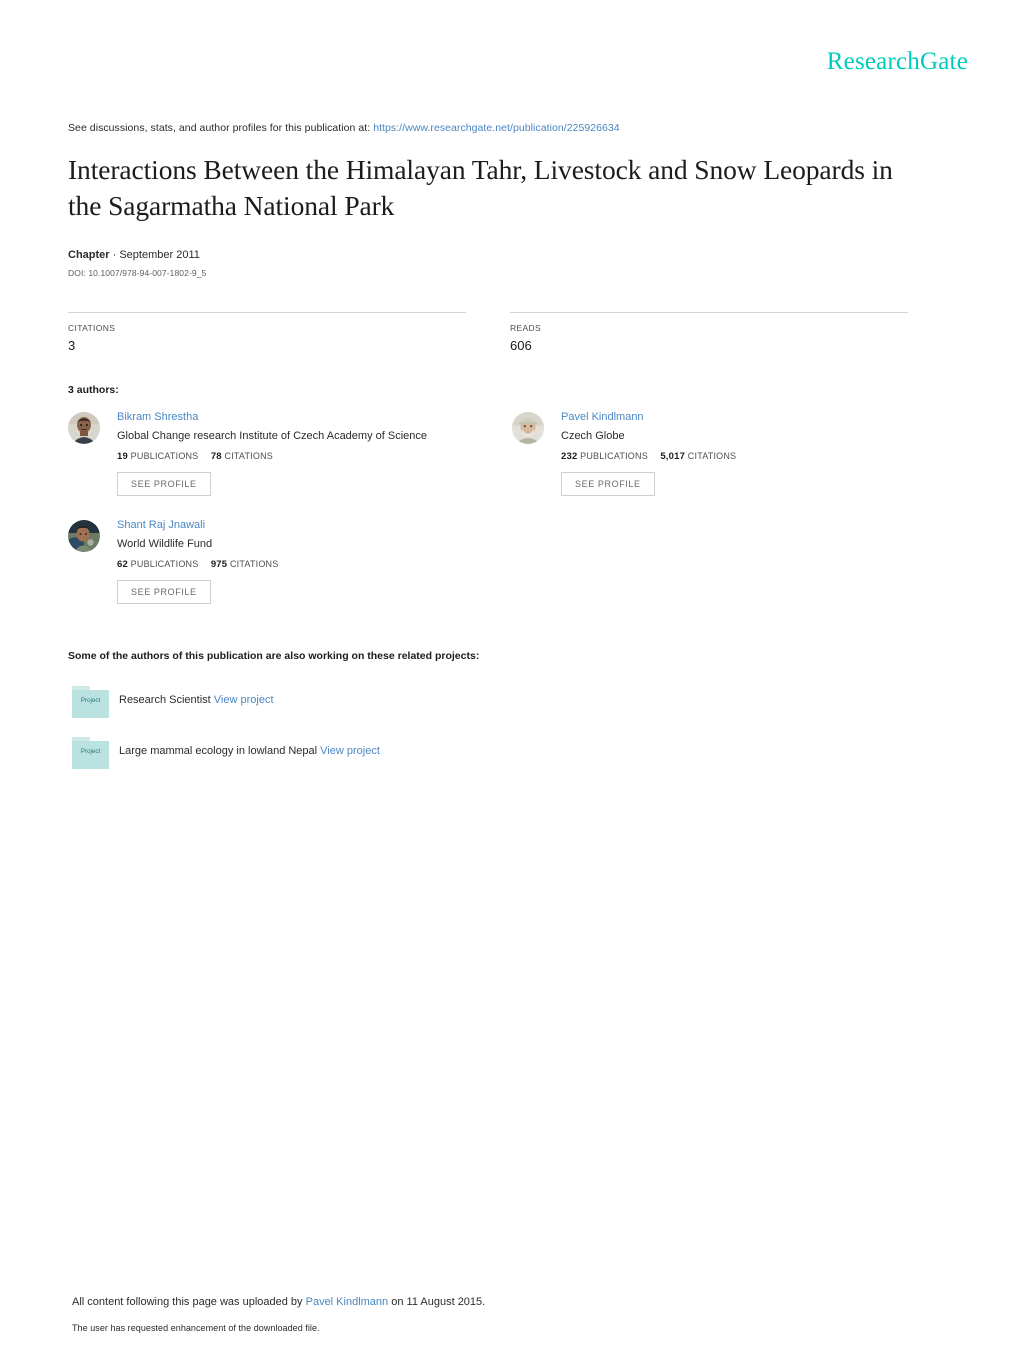  What do you see at coordinates (307, 418) in the screenshot?
I see `author-name-link: Bikram Shrestha` at bounding box center [307, 418].